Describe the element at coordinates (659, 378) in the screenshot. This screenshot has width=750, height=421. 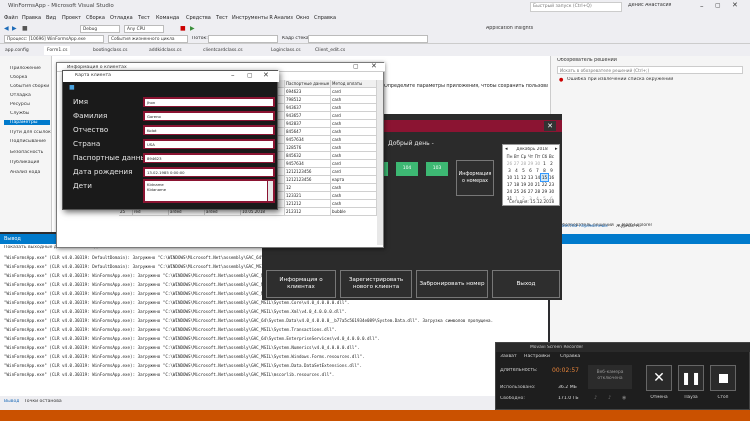
I see `cancel-recording-button: ✕` at that location.